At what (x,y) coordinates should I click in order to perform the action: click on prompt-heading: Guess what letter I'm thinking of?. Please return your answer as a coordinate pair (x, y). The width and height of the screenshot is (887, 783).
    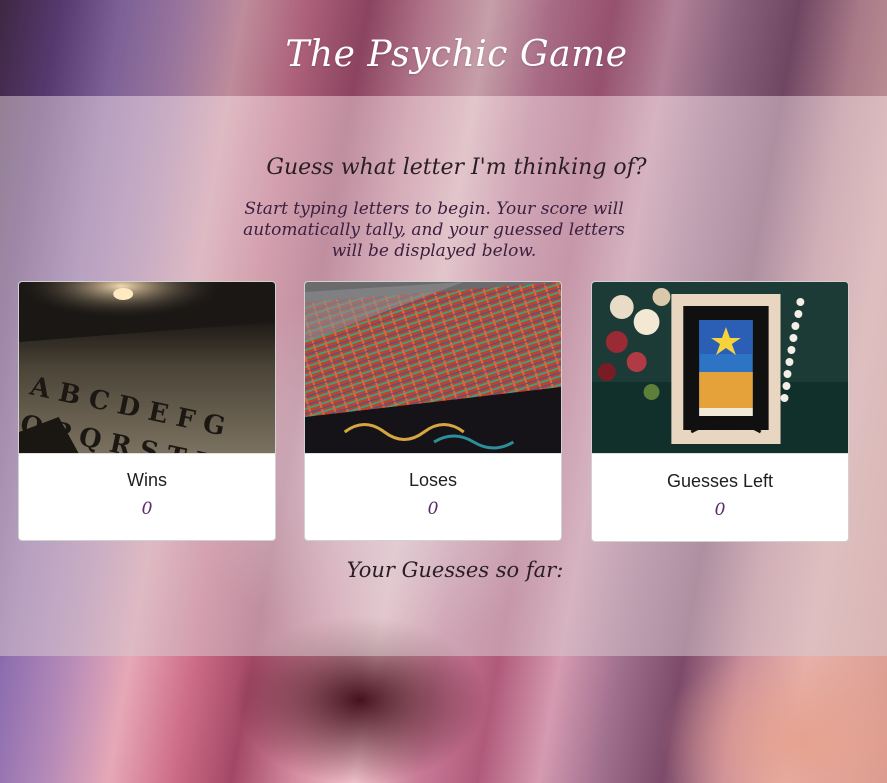
    Looking at the image, I should click on (456, 167).